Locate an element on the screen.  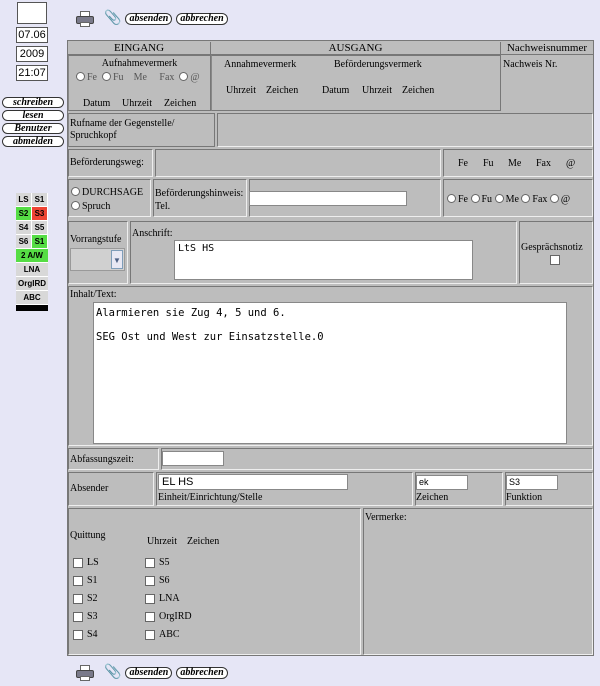
status-cell: S5 is located at coordinates (40, 227).